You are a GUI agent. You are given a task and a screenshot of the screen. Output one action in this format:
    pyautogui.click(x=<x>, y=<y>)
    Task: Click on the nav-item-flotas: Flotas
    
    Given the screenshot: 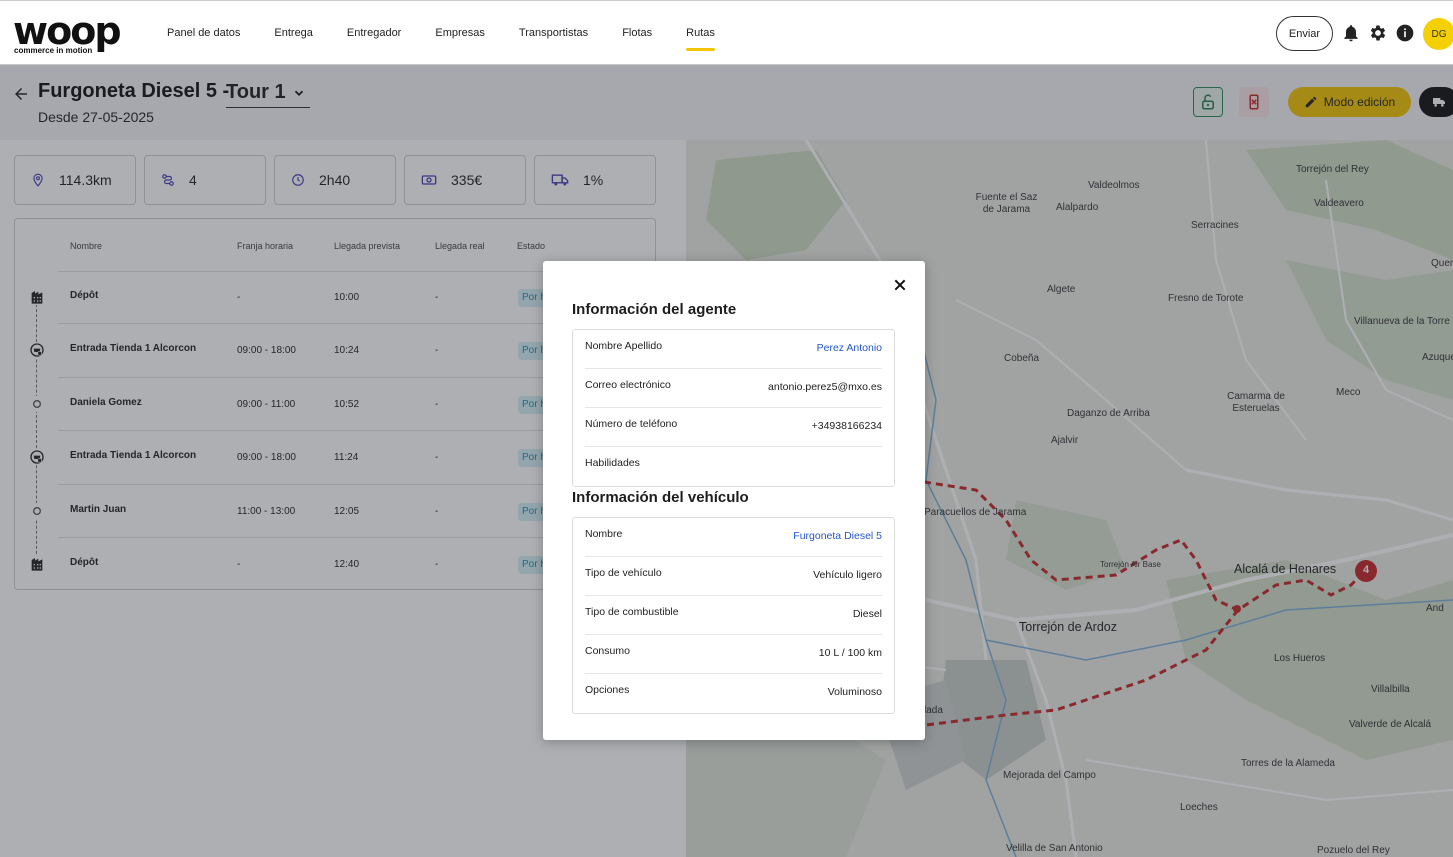 What is the action you would take?
    pyautogui.click(x=637, y=33)
    